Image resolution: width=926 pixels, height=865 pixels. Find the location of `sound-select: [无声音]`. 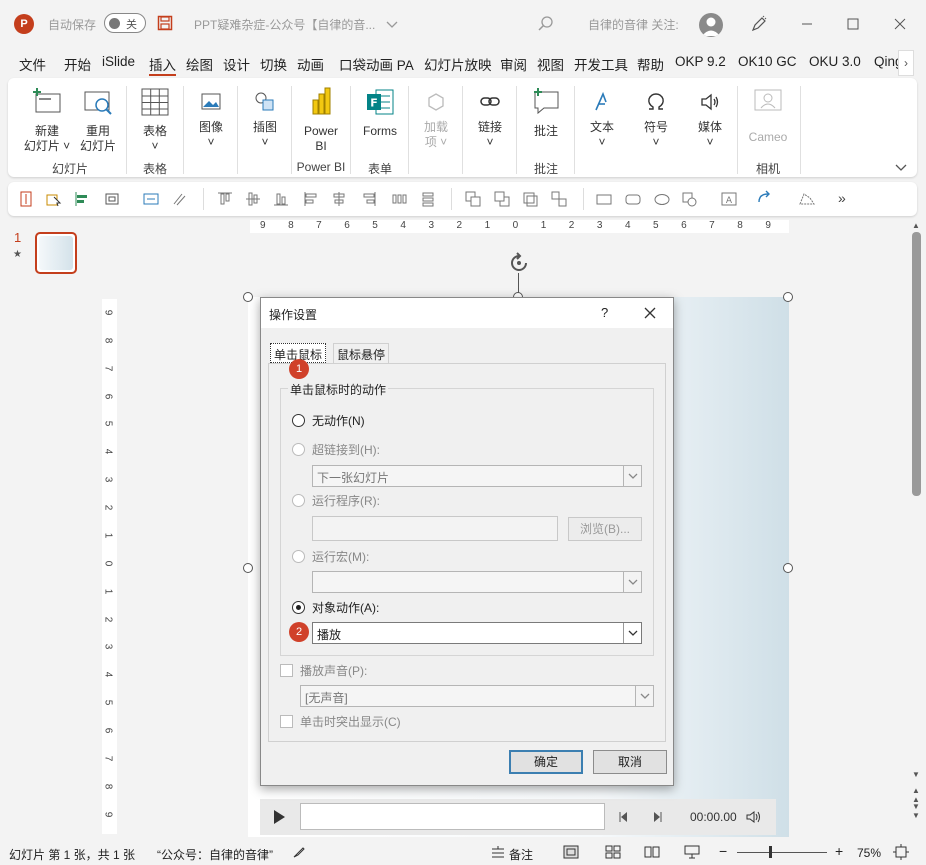

sound-select: [无声音] is located at coordinates (477, 696).